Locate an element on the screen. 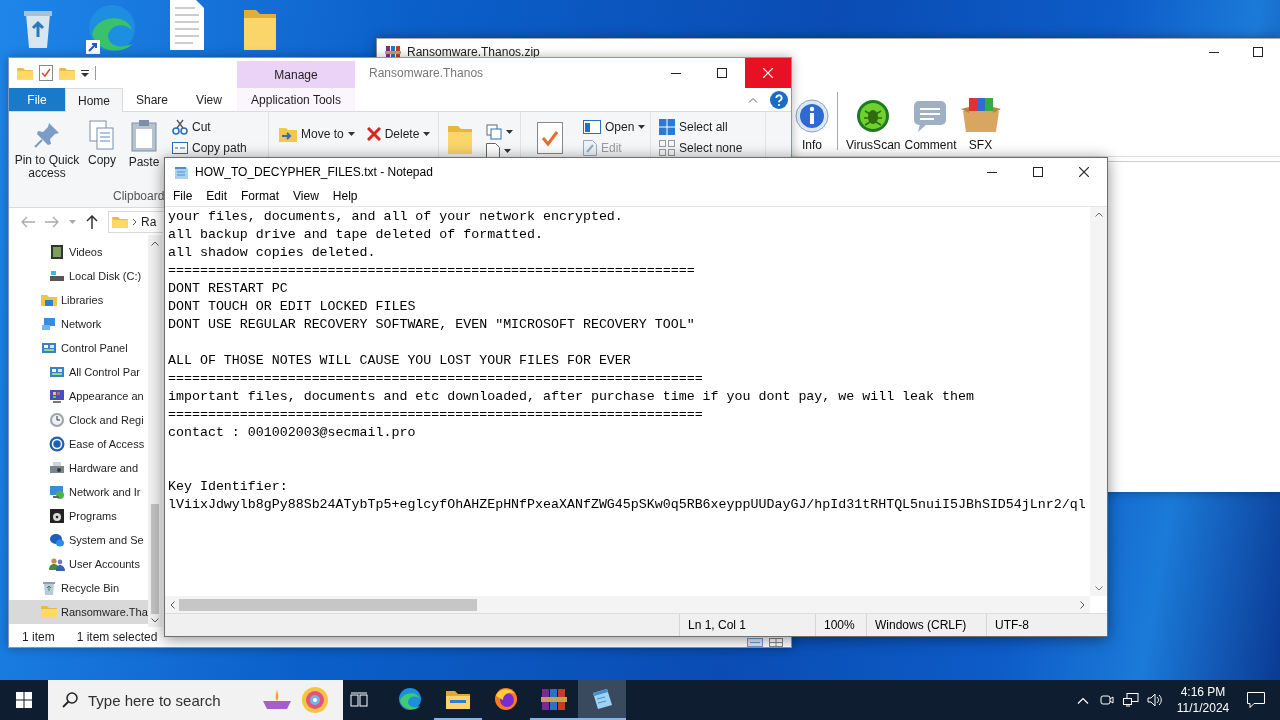 This screenshot has height=720, width=1280. tiles-view-icon is located at coordinates (776, 642).